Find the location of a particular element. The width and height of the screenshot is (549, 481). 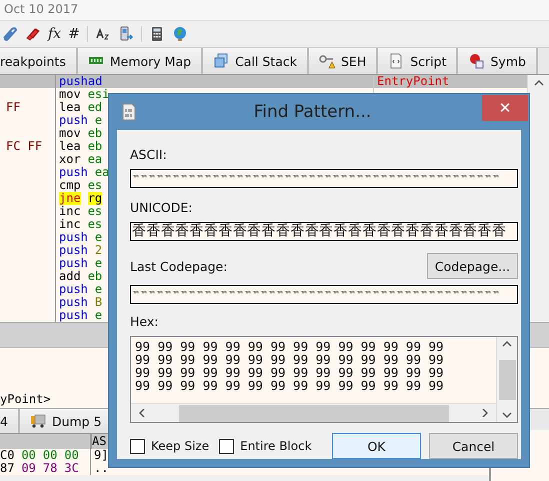

hex-byte: 87 is located at coordinates (7, 468).